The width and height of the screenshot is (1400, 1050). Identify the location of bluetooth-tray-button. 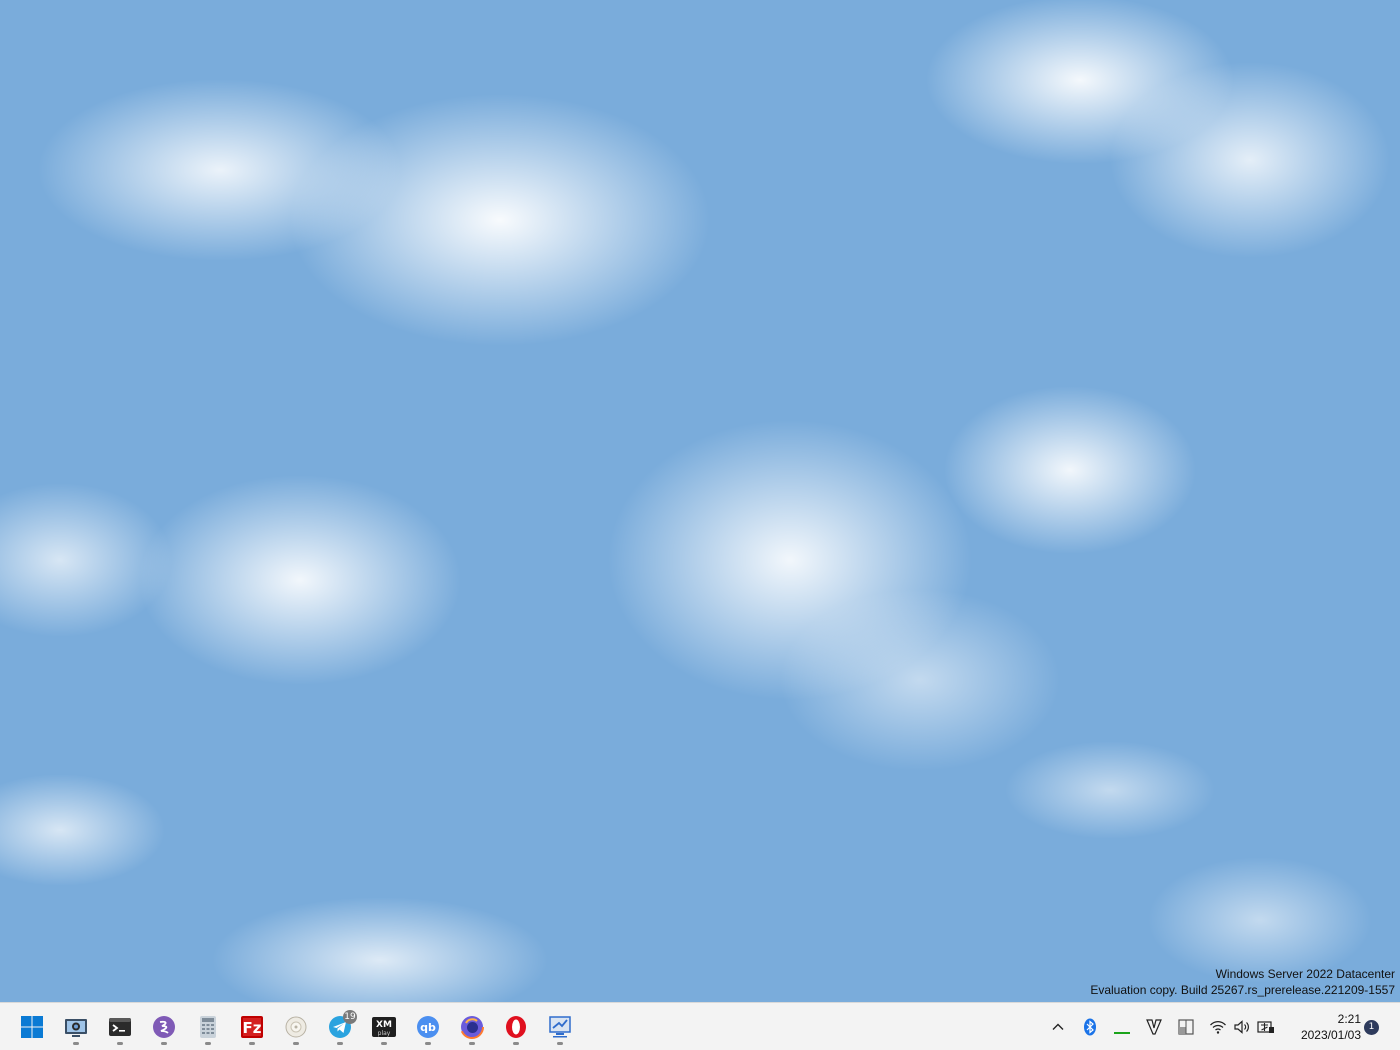
(1090, 1027).